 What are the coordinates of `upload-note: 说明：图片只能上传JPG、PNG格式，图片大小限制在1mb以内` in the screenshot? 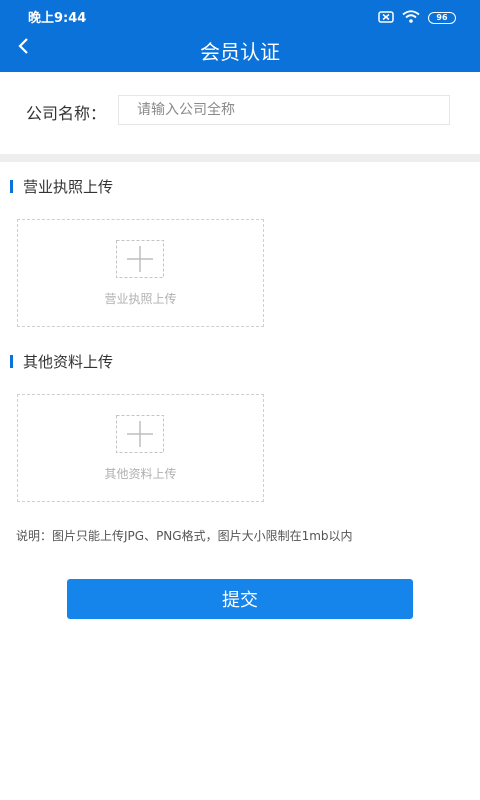 It's located at (184, 536).